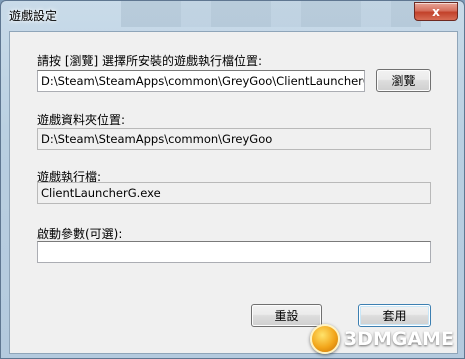 The height and width of the screenshot is (359, 465). What do you see at coordinates (324, 339) in the screenshot?
I see `3dm-logo-icon` at bounding box center [324, 339].